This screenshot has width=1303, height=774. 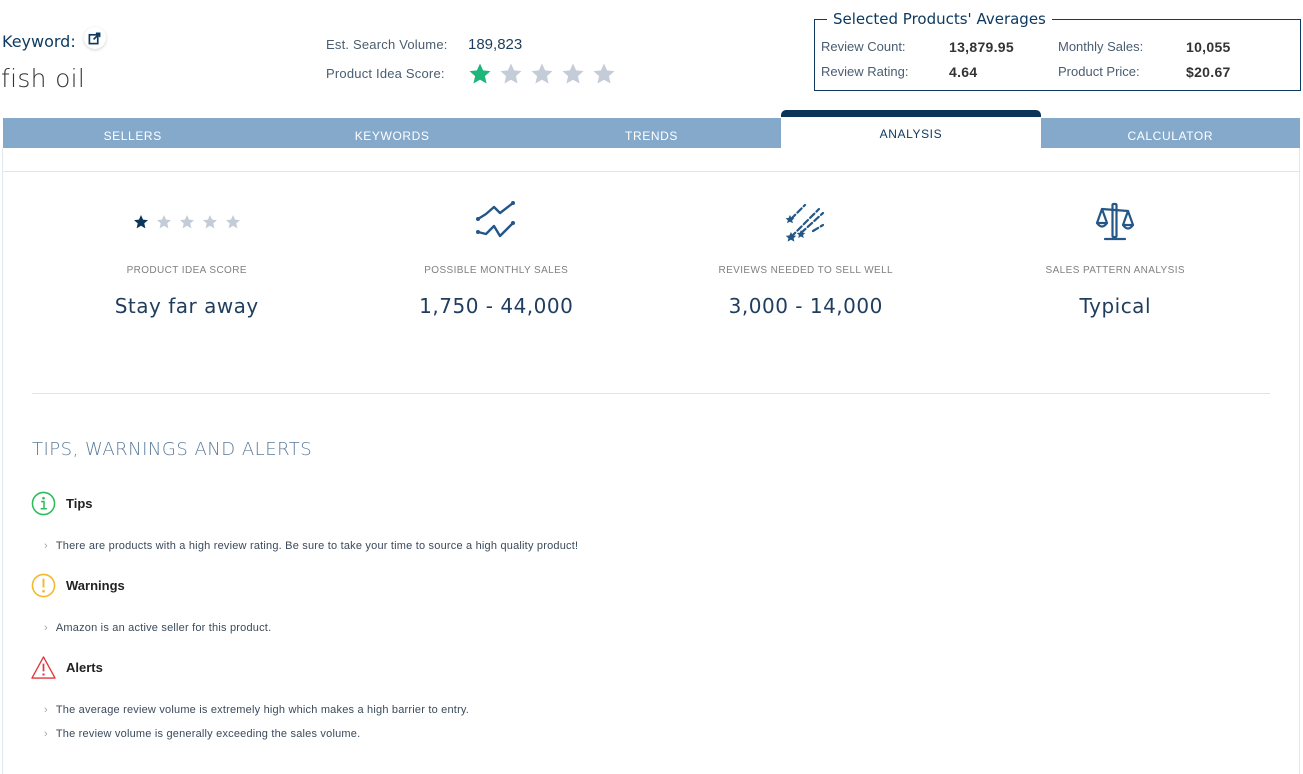 What do you see at coordinates (43, 667) in the screenshot?
I see `warning-triangle-icon` at bounding box center [43, 667].